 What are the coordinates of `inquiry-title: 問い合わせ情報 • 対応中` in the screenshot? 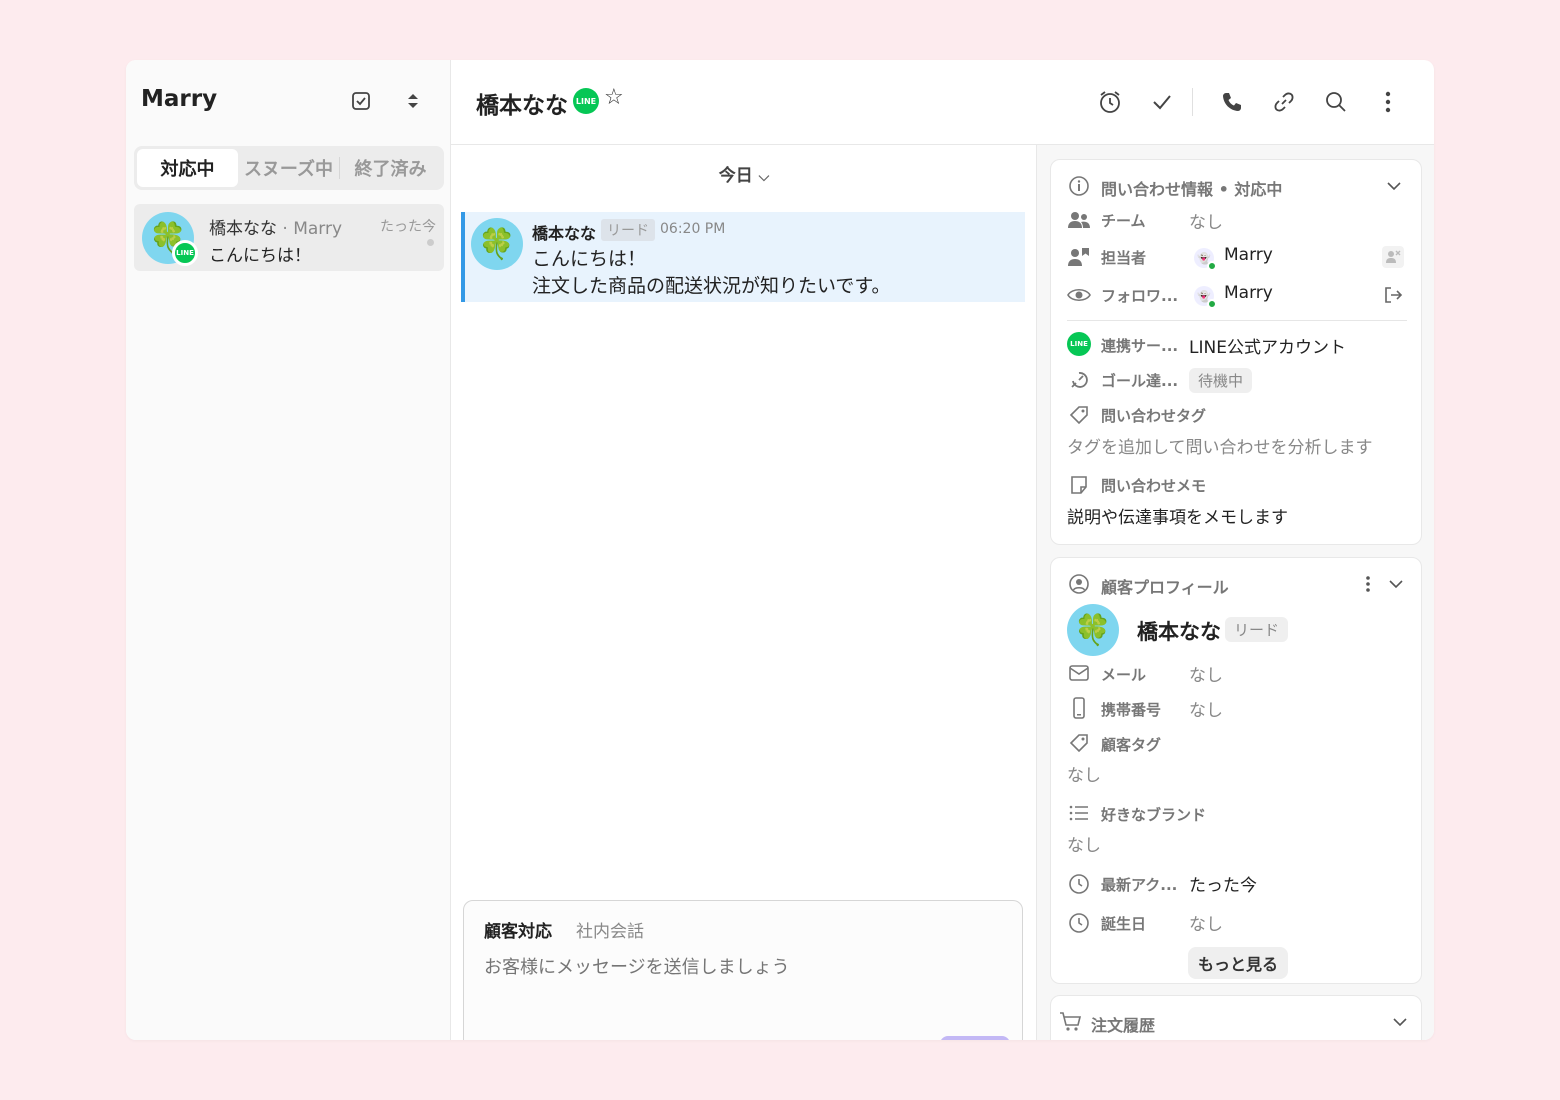 It's located at (1192, 189).